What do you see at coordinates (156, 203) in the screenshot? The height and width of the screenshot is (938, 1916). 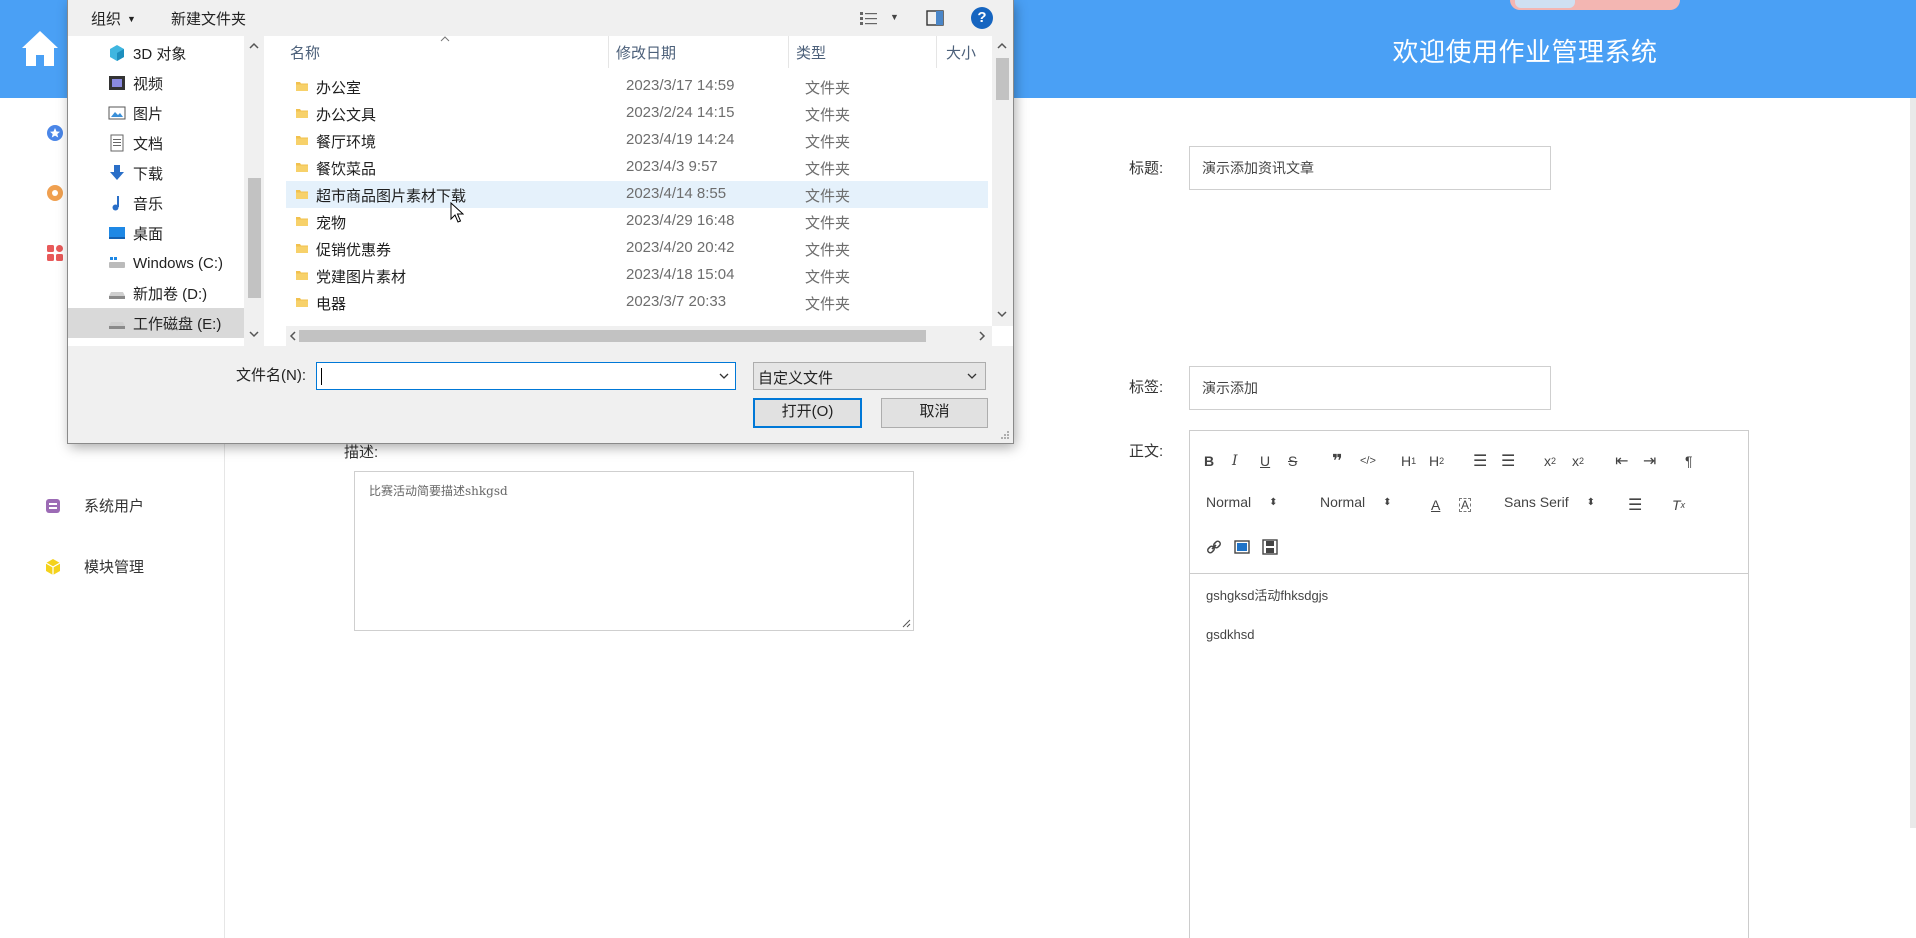 I see `nav-item-music: 音乐` at bounding box center [156, 203].